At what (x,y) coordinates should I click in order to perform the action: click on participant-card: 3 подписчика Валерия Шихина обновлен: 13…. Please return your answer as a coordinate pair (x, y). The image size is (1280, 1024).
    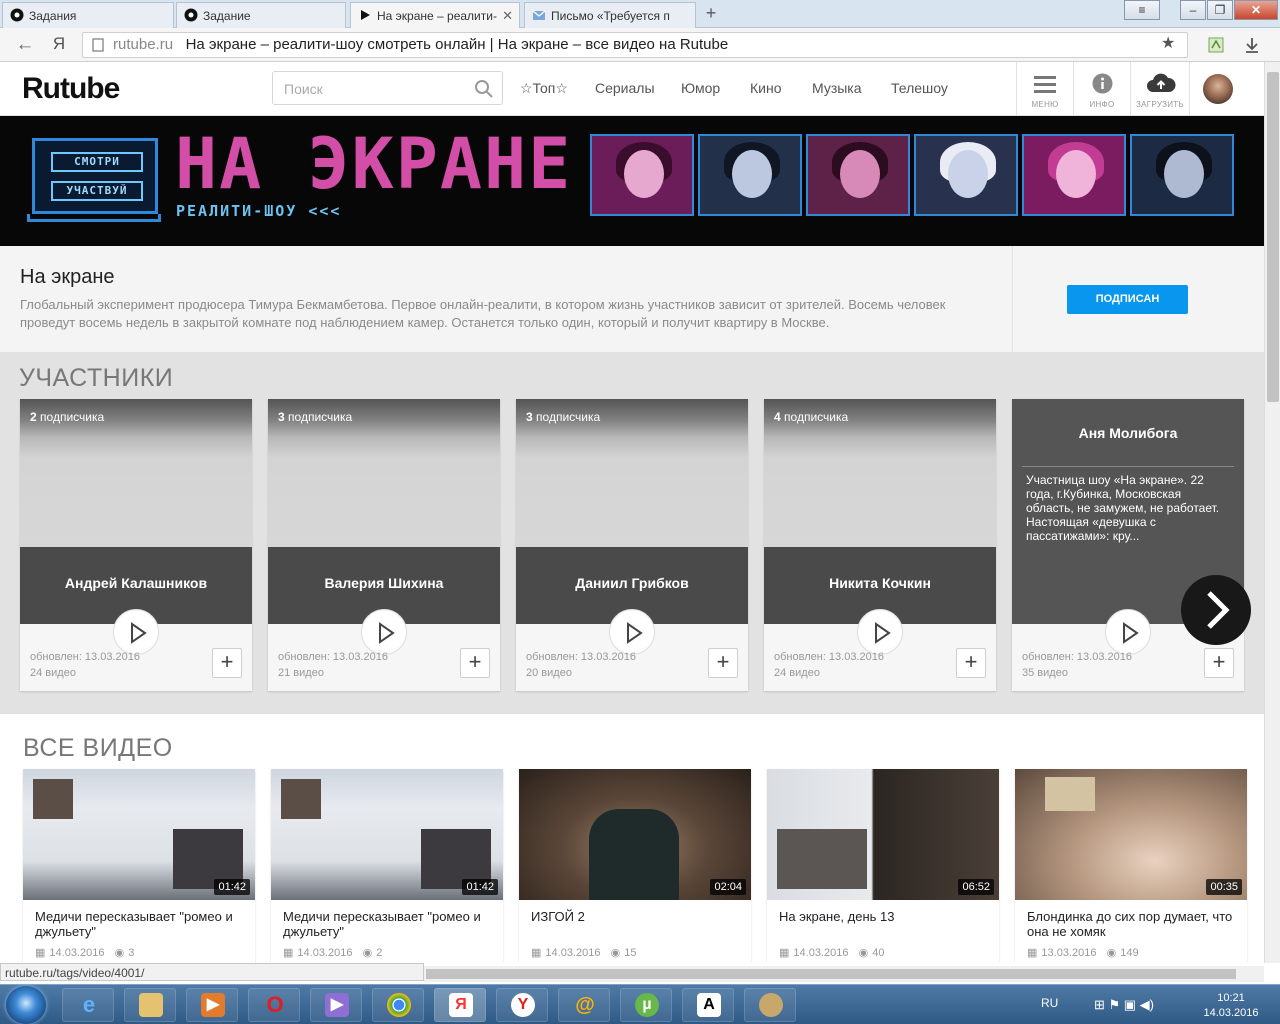
    Looking at the image, I should click on (384, 545).